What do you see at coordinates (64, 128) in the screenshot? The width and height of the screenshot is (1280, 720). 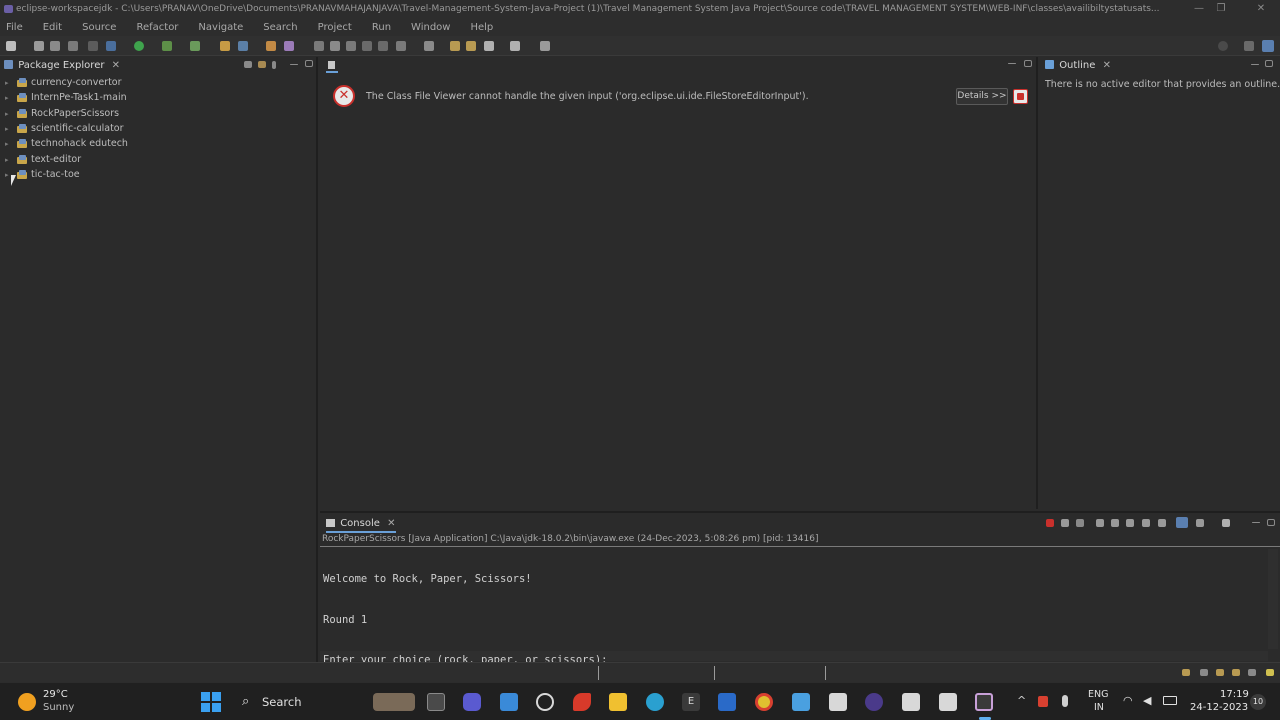 I see `tree-item-scientific-calculator: ▸ scientific-calculator` at bounding box center [64, 128].